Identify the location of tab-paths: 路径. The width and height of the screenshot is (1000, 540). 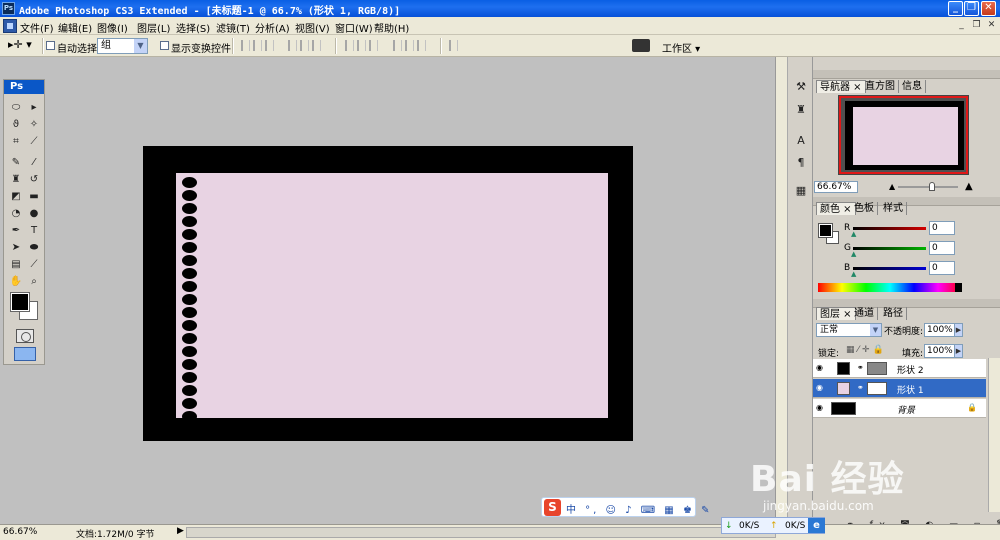
(893, 313).